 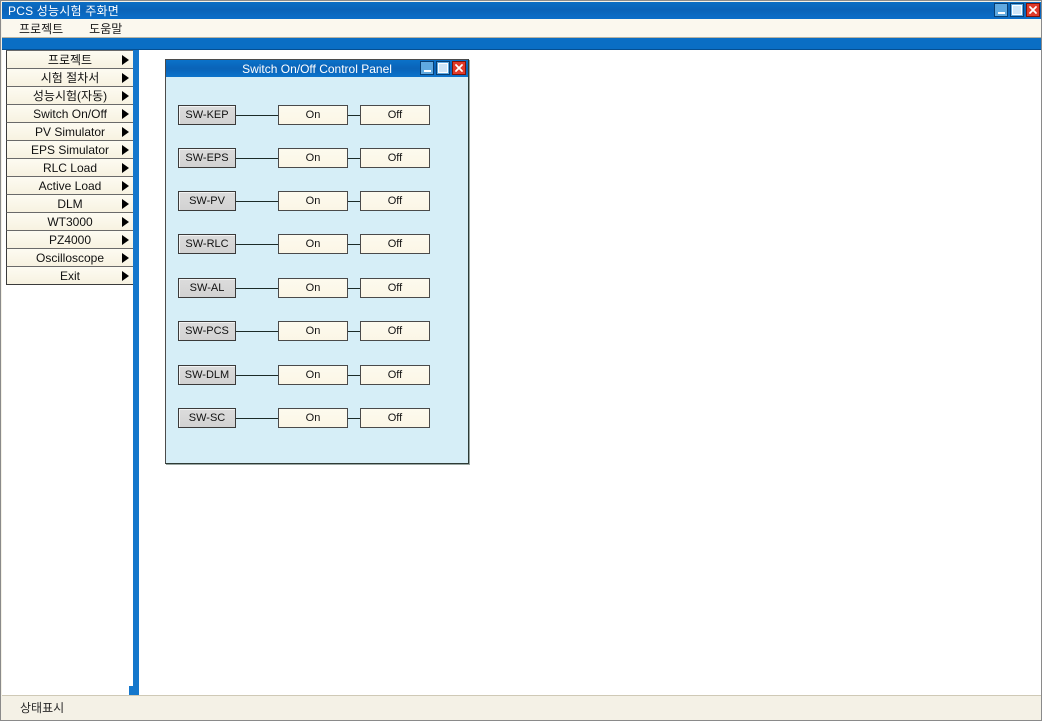 I want to click on sidebar-item-rlc-load: RLC Load, so click(x=70, y=167).